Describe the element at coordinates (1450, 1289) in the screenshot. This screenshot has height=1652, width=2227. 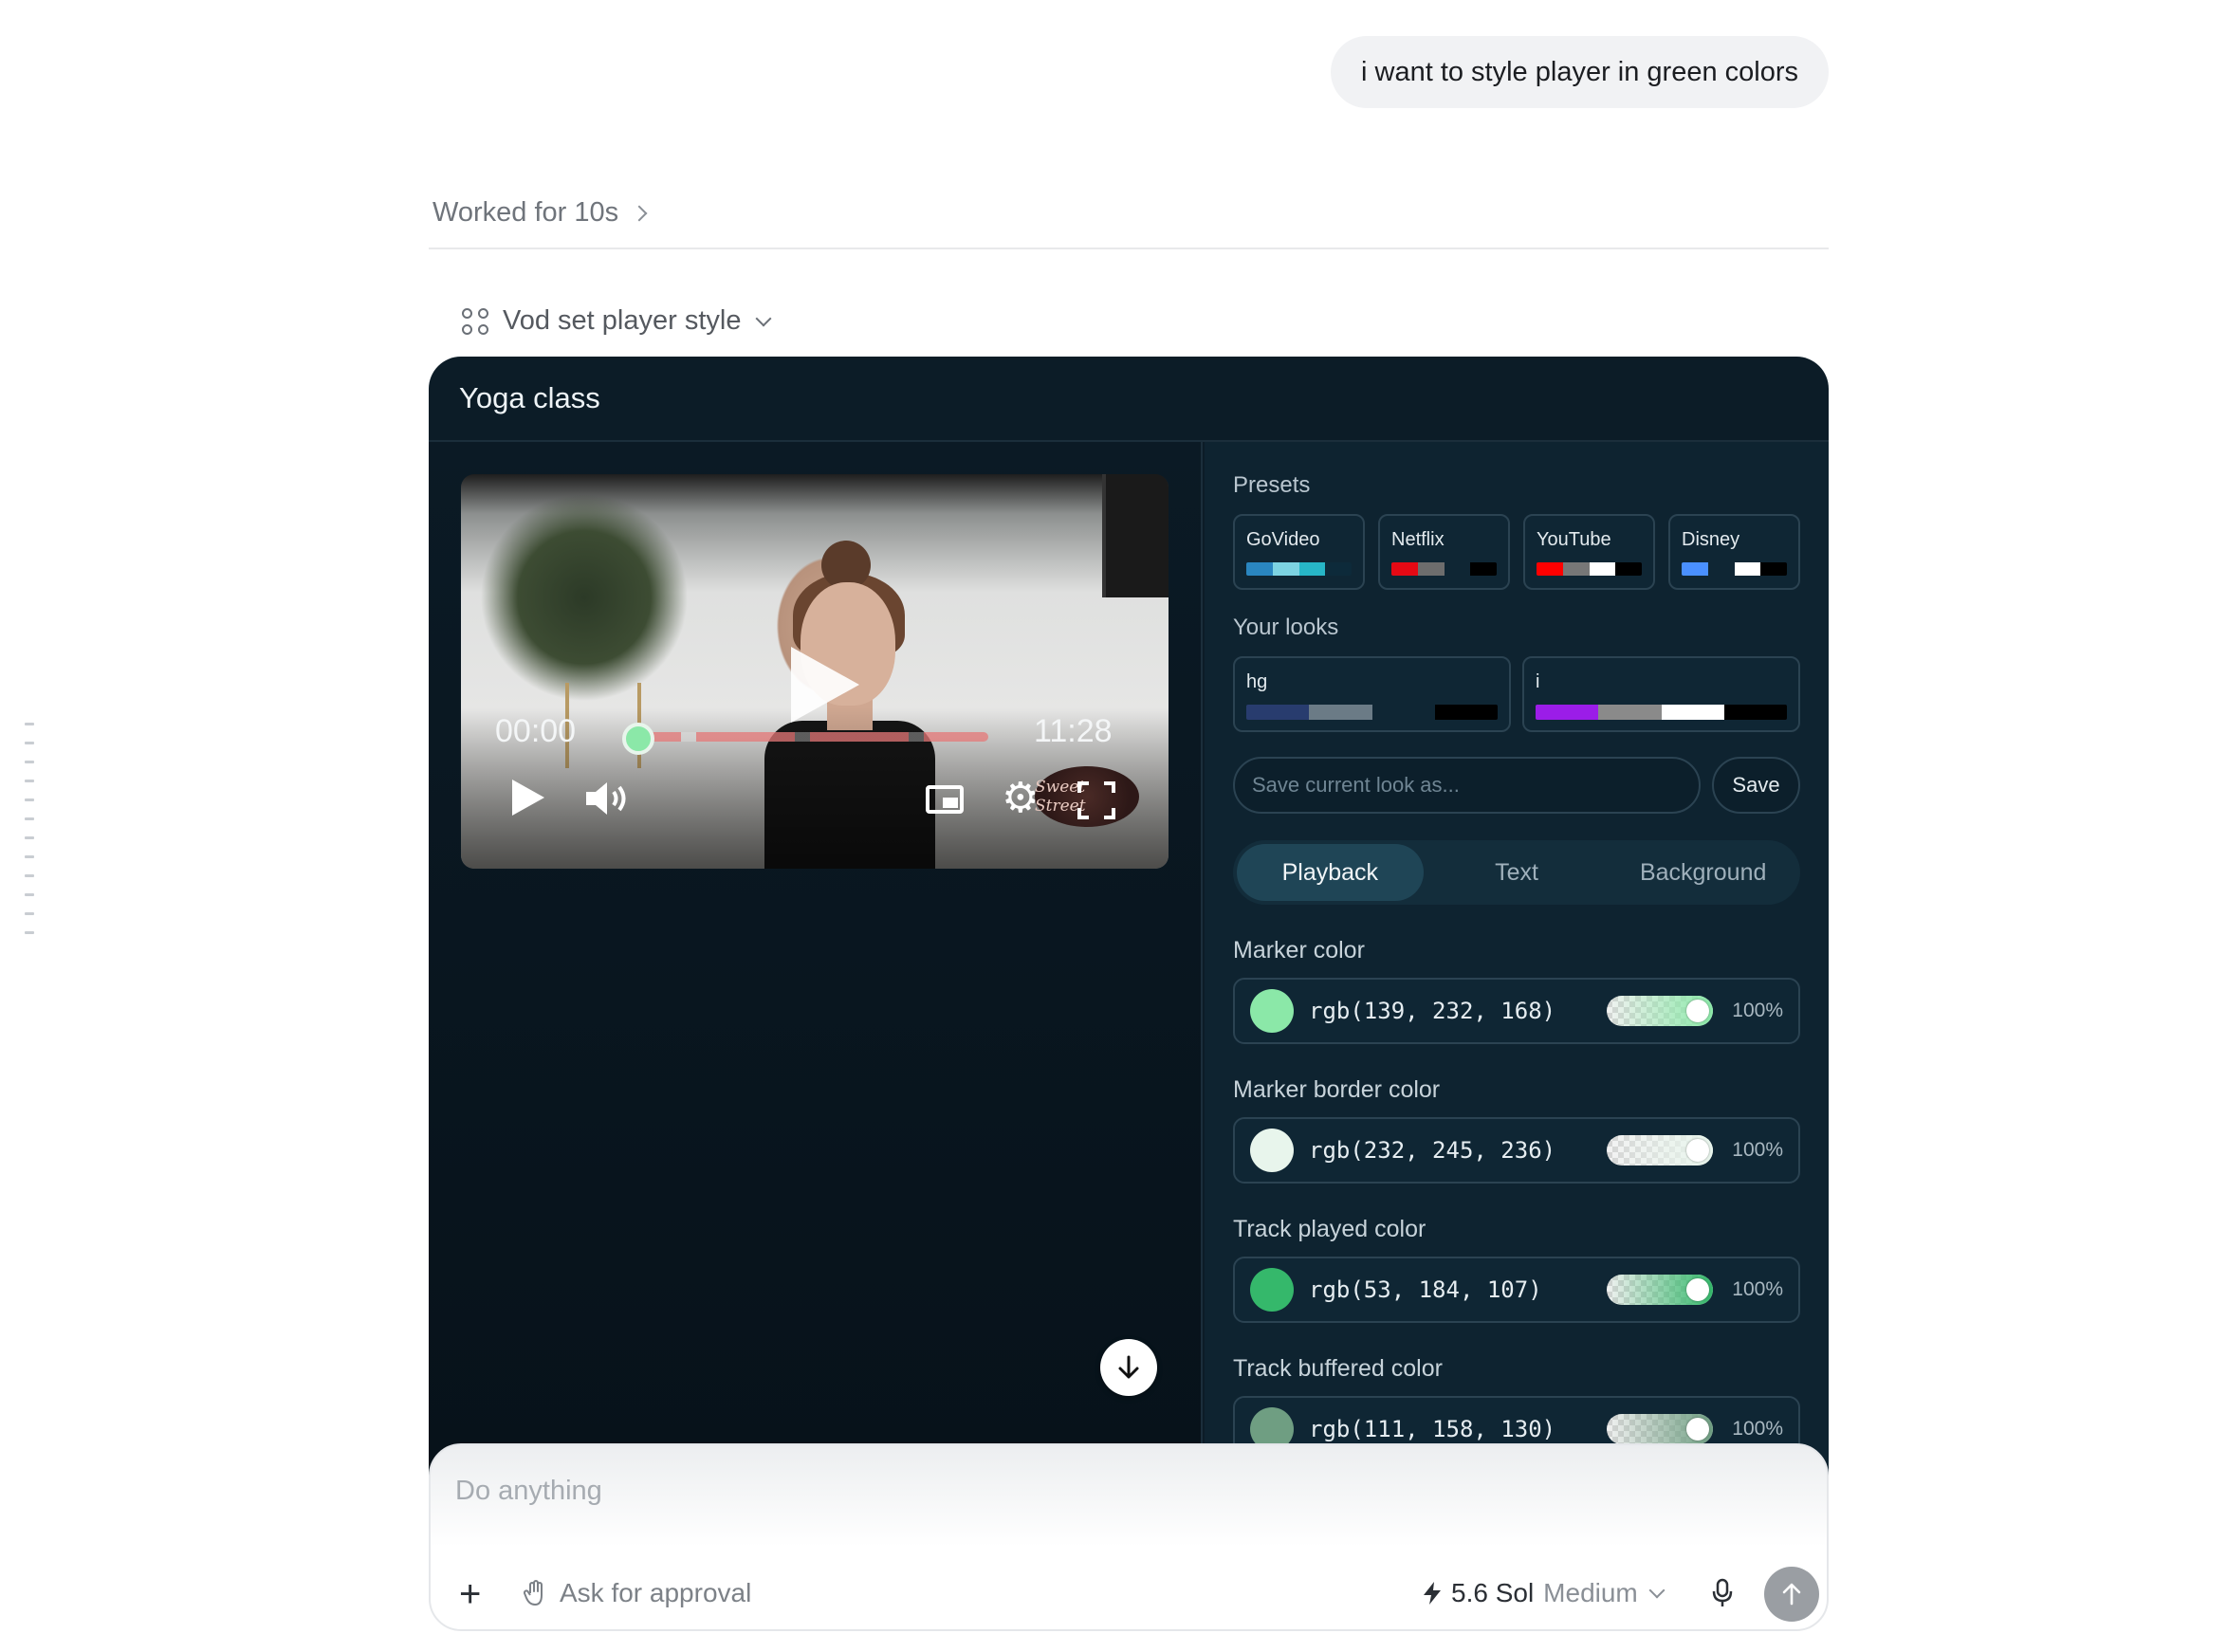
I see `color-value: rgb(53, 184, 107)` at that location.